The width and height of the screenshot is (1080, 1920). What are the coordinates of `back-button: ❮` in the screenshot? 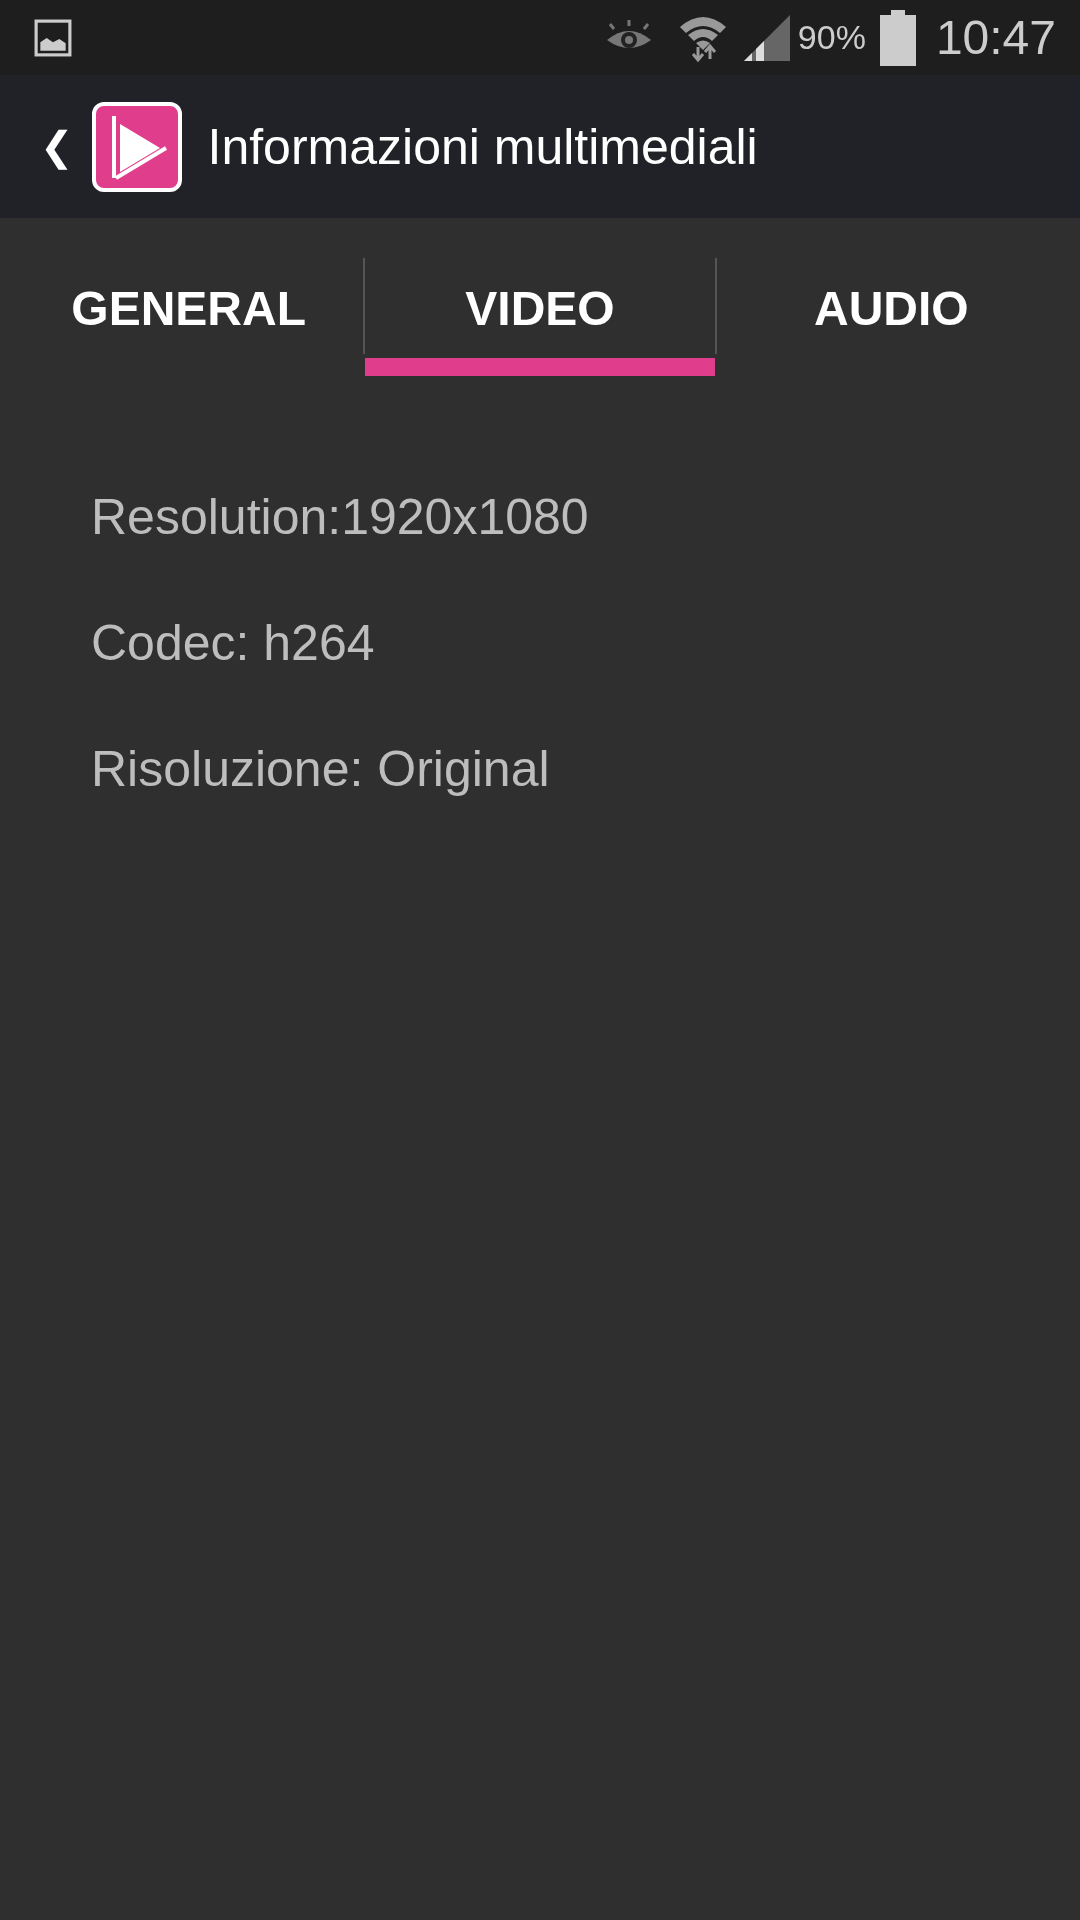 It's located at (57, 146).